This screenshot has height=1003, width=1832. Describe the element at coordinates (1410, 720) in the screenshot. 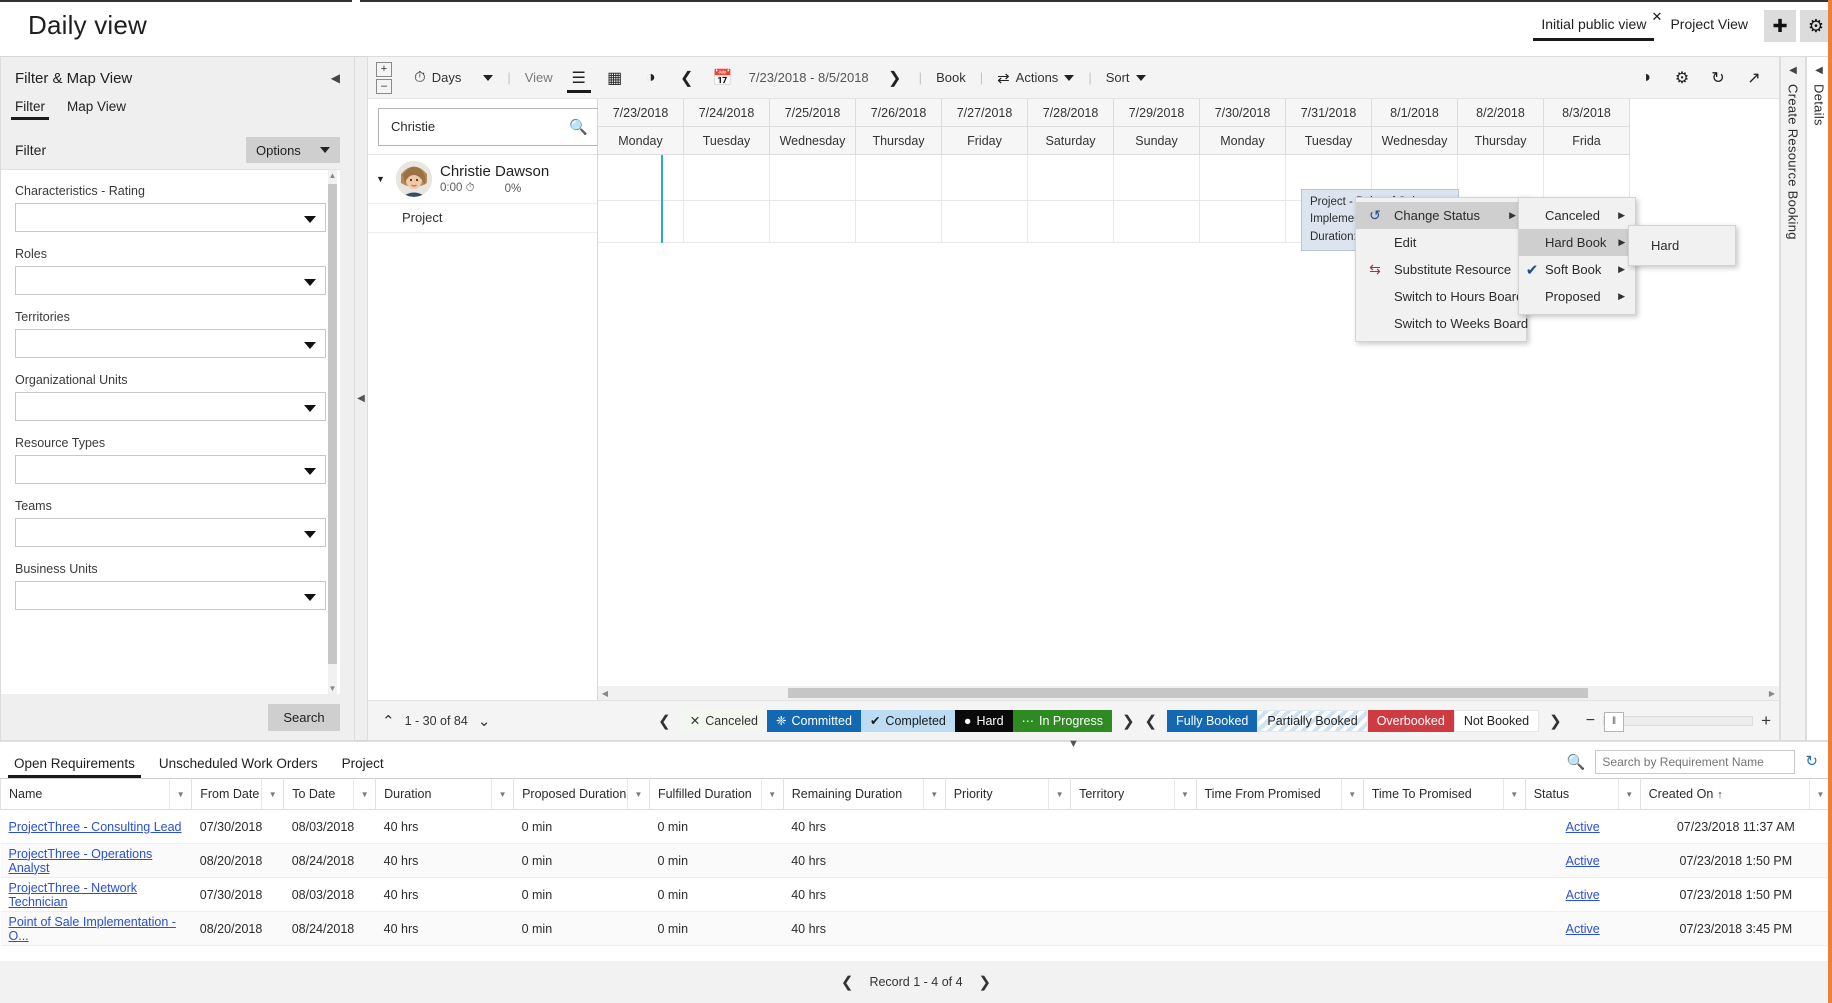

I see `legend-overbooked: Overbooked` at that location.